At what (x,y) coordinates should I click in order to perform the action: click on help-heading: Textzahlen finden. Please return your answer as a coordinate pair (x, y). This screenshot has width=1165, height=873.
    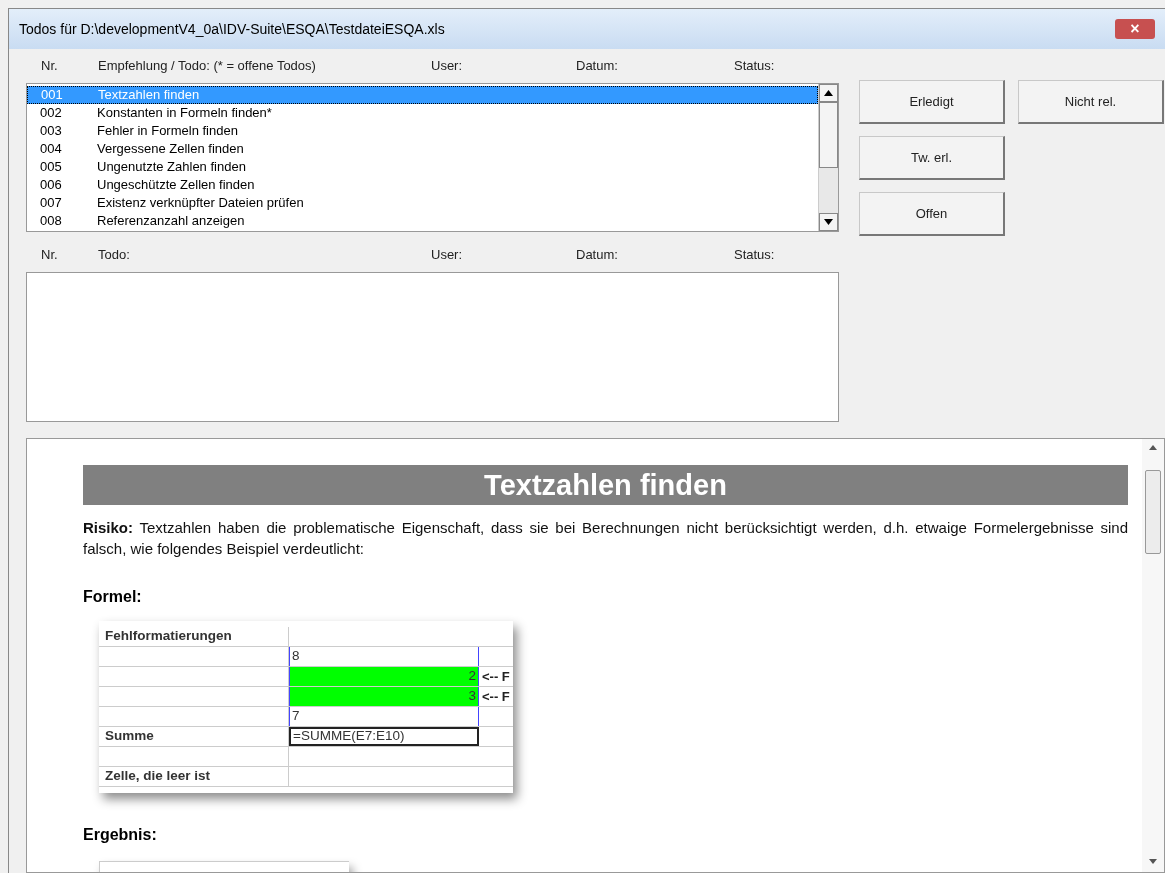
    Looking at the image, I should click on (605, 485).